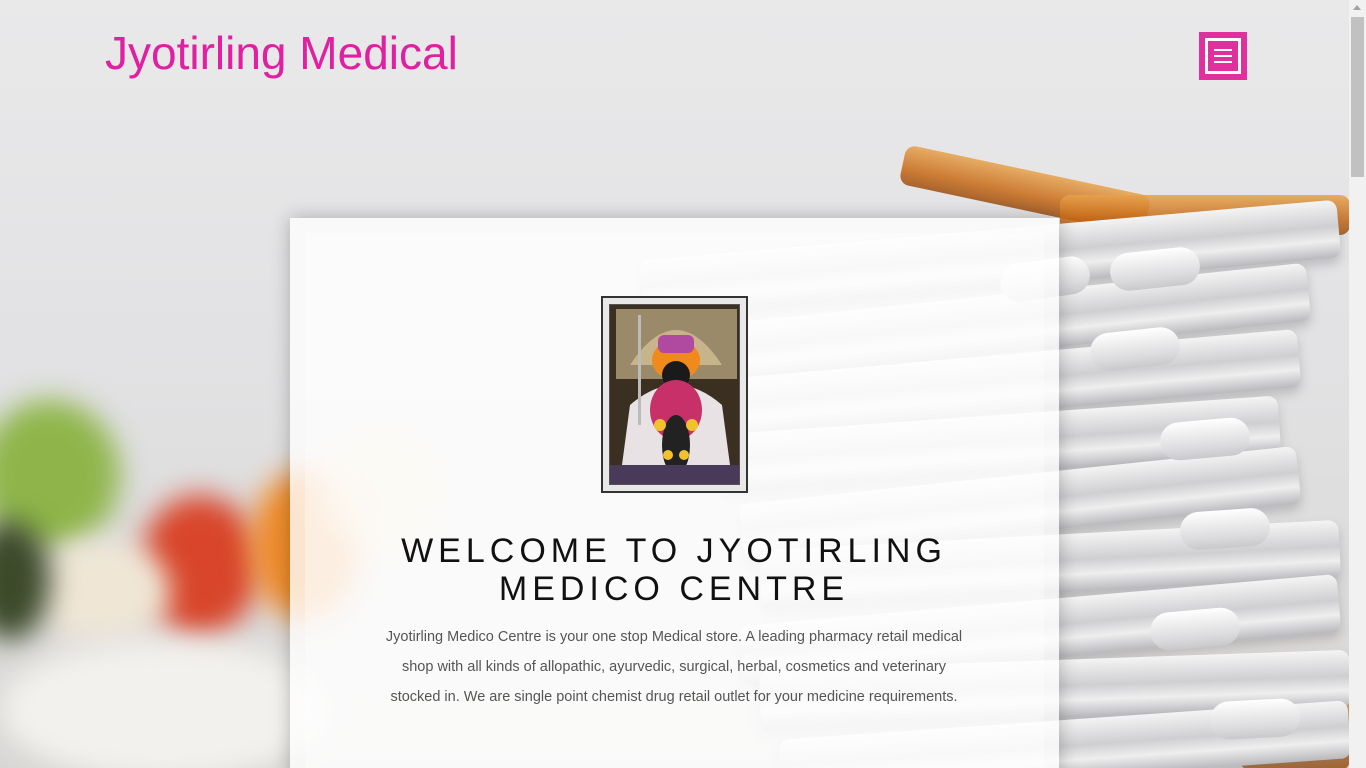 The image size is (1366, 768). I want to click on scrollbar-thumb, so click(1357, 97).